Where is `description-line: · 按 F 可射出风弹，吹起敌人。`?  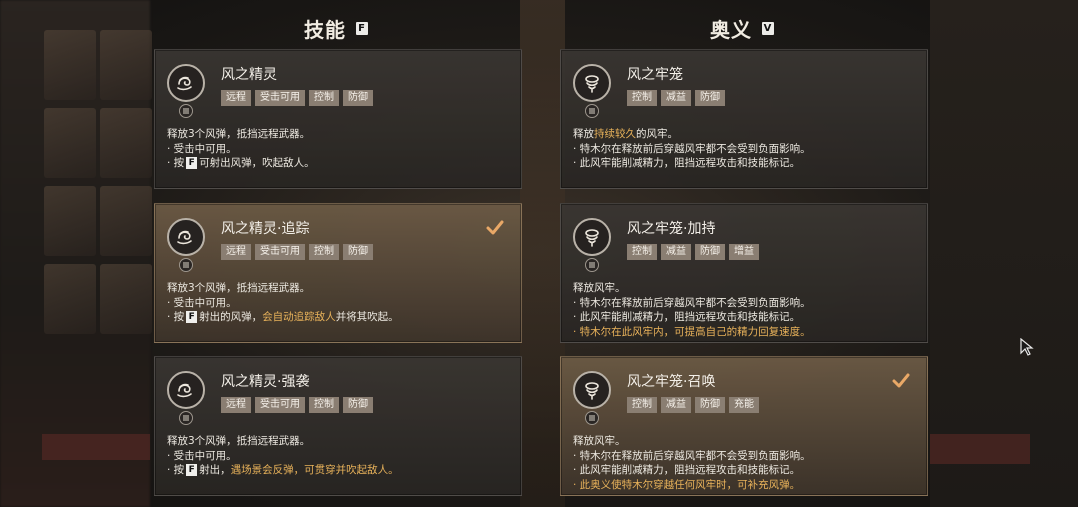
description-line: · 按 F 可射出风弹，吹起敌人。 is located at coordinates (241, 163).